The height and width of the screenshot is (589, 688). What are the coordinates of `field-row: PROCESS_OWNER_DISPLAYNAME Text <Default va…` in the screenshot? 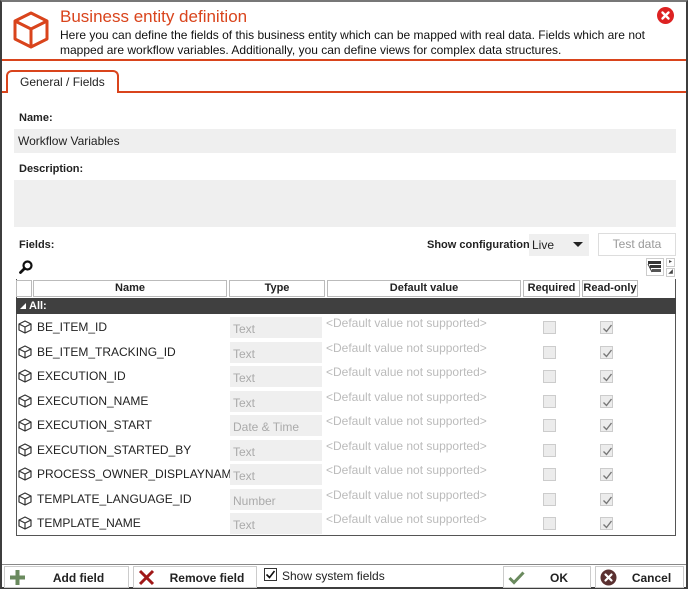 It's located at (346, 474).